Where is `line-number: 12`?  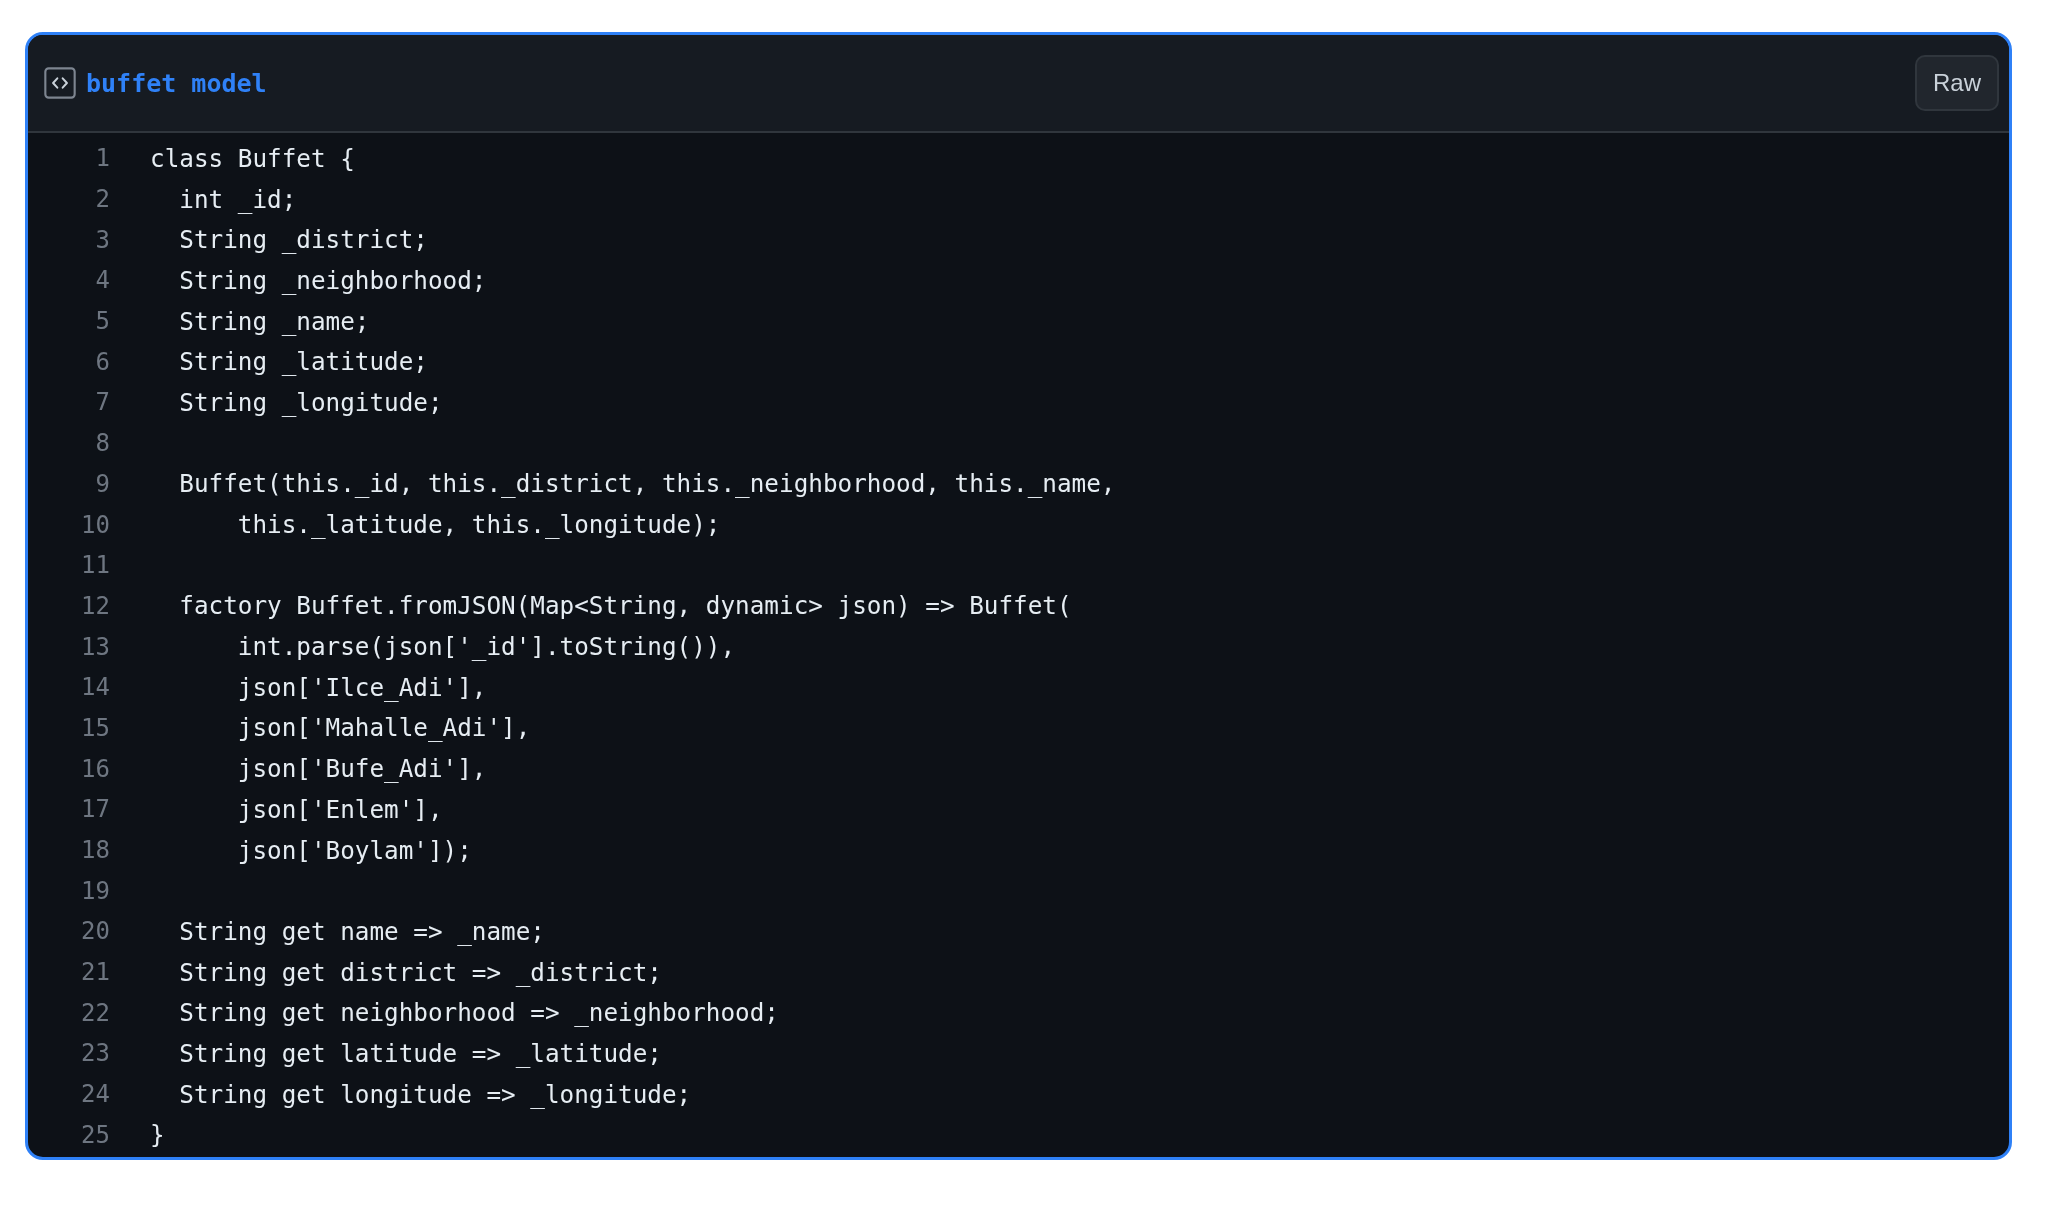
line-number: 12 is located at coordinates (95, 605).